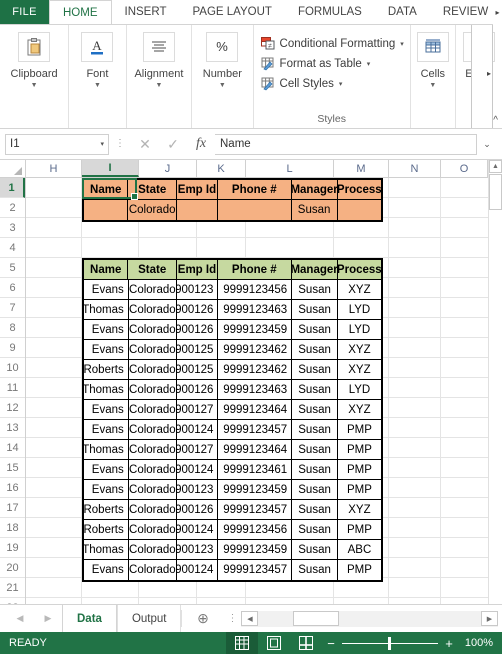 Image resolution: width=502 pixels, height=670 pixels. Describe the element at coordinates (346, 144) in the screenshot. I see `formula-input: Name` at that location.